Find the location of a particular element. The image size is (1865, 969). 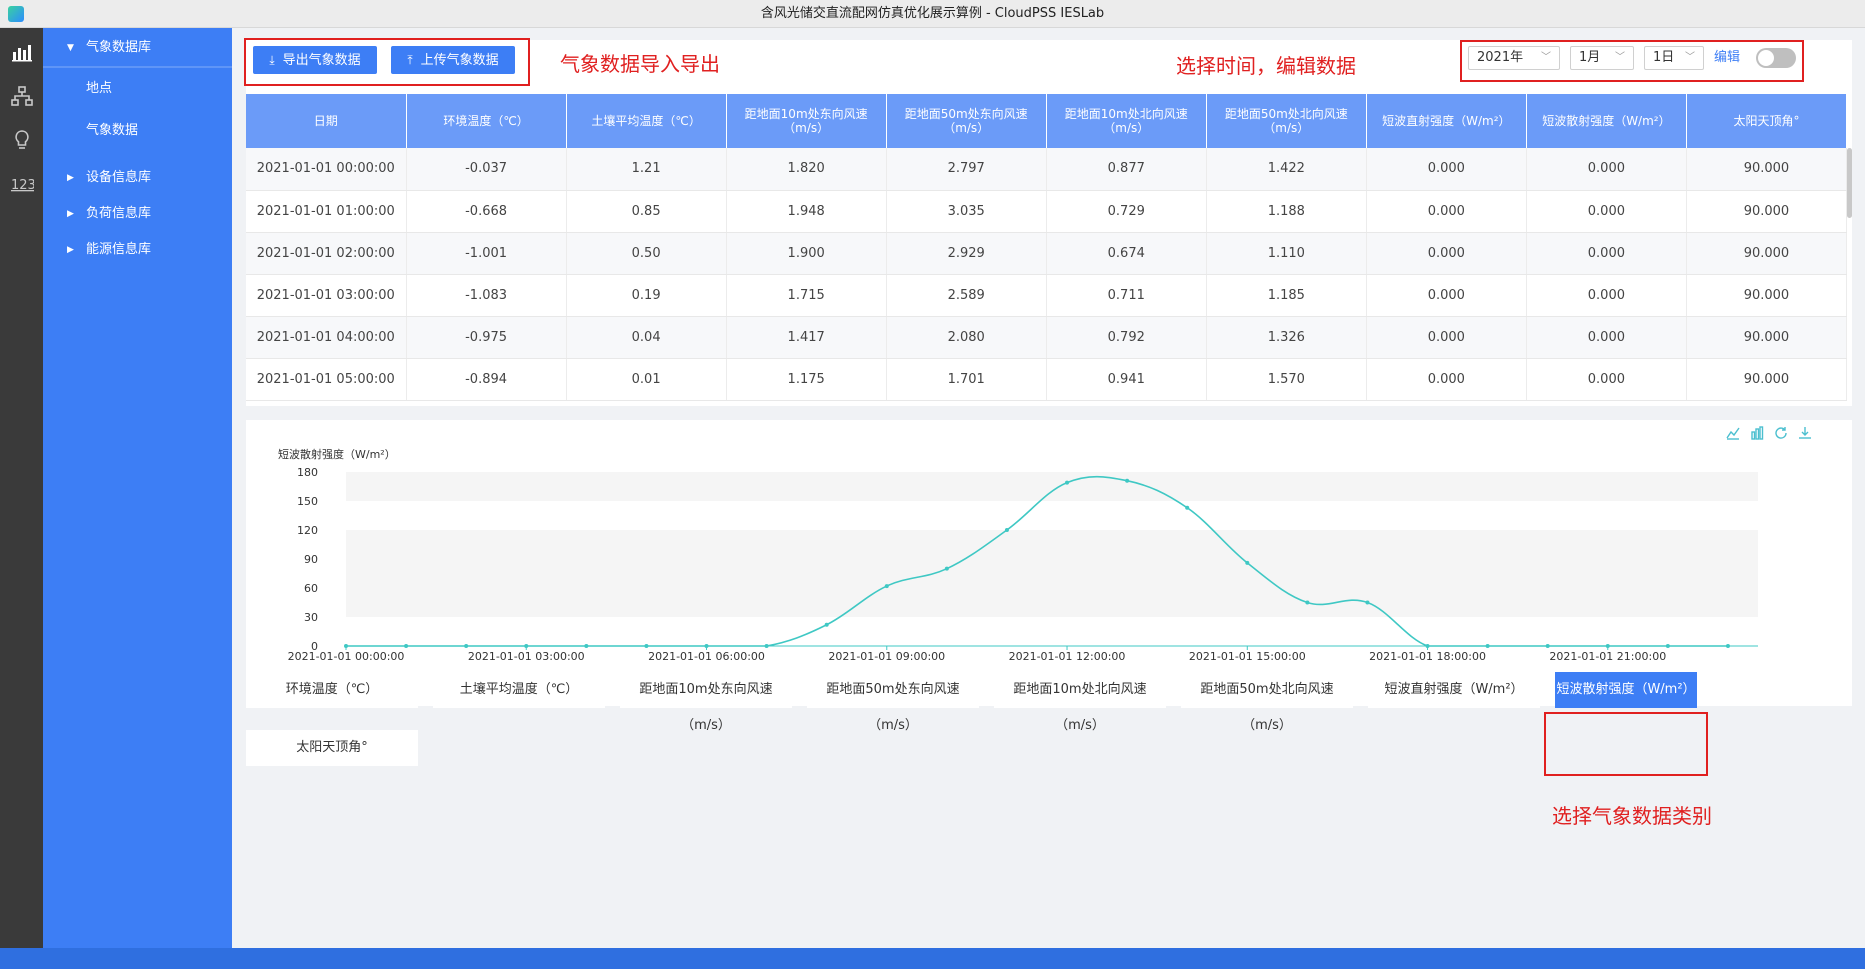

x-tick-label: 2021-01-01 15:00:00 is located at coordinates (1247, 656).